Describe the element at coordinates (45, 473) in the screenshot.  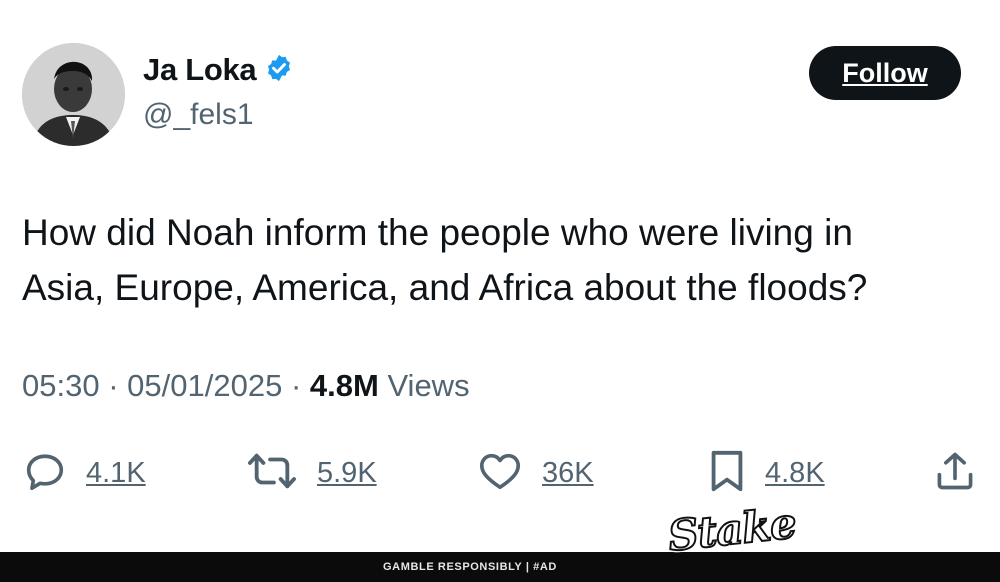
I see `reply-icon` at that location.